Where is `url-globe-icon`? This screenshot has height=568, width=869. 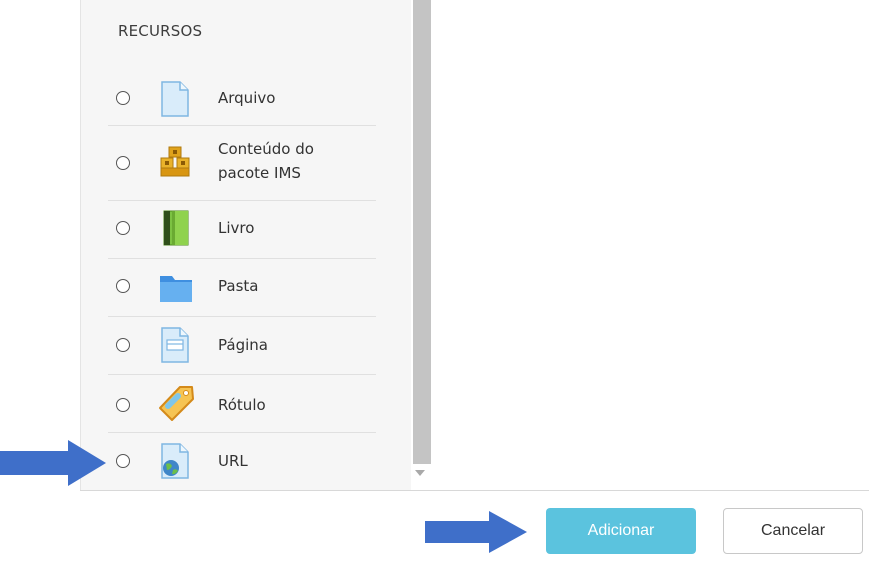
url-globe-icon is located at coordinates (175, 461).